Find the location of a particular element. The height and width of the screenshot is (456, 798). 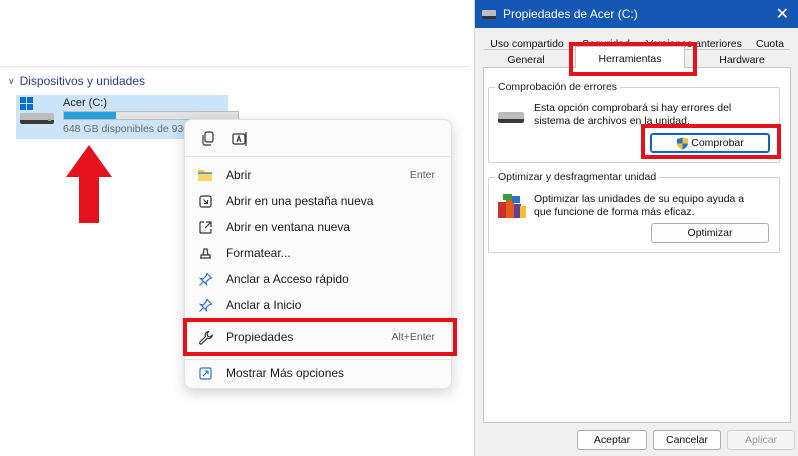

quick-actions-row is located at coordinates (224, 139).